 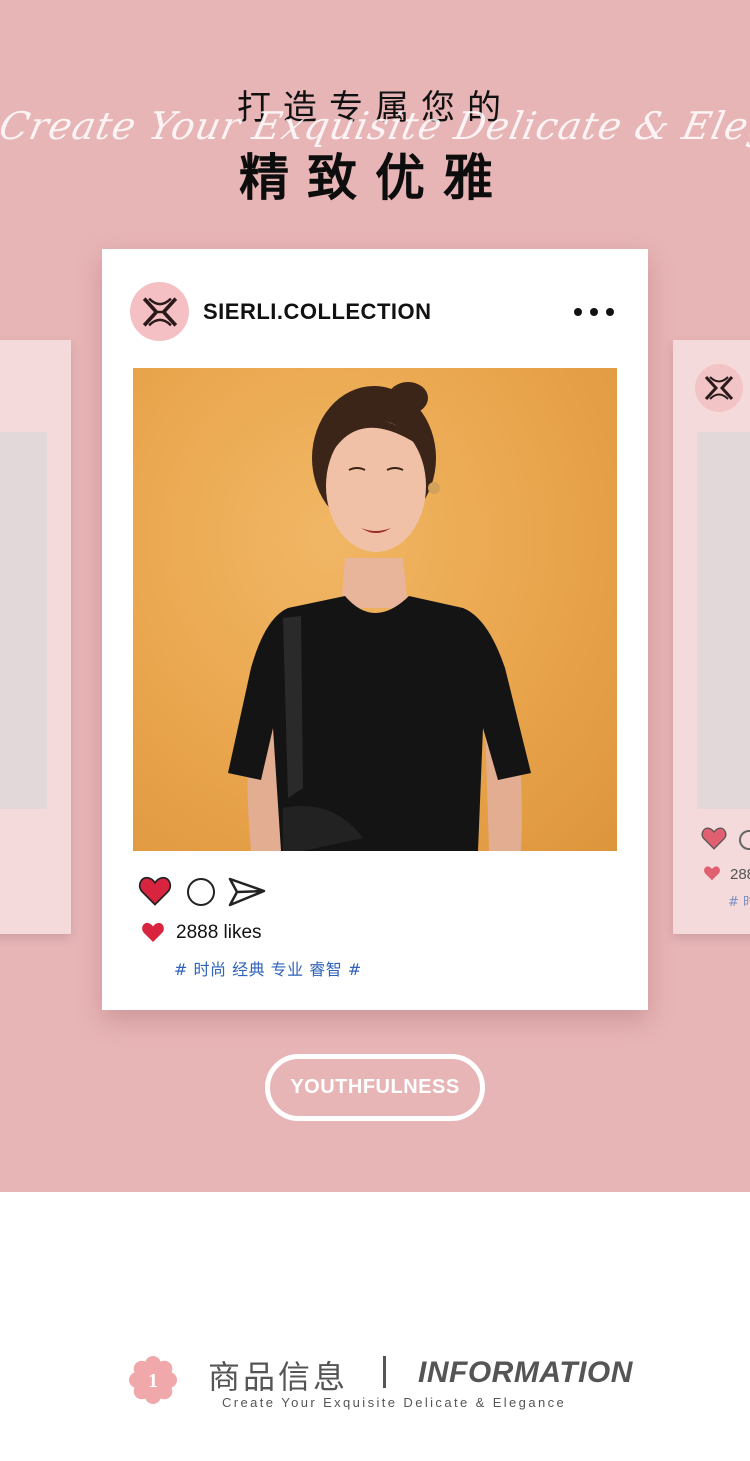 I want to click on side-card-right: 288 # 时, so click(x=711, y=637).